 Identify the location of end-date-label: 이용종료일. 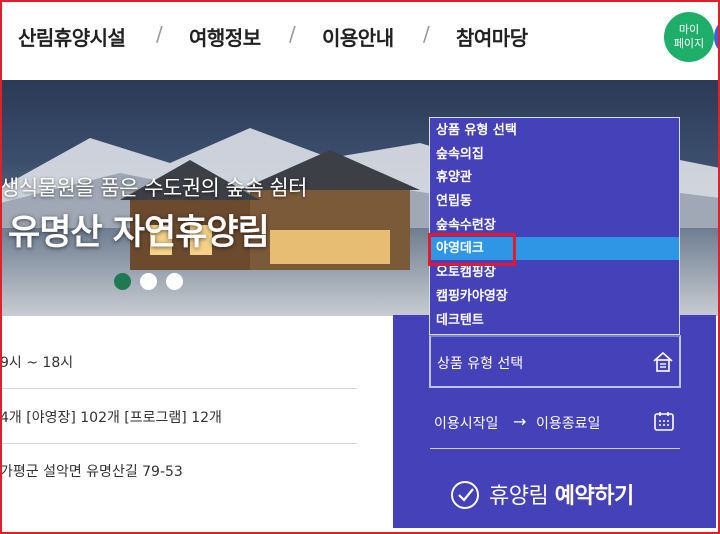
(568, 424).